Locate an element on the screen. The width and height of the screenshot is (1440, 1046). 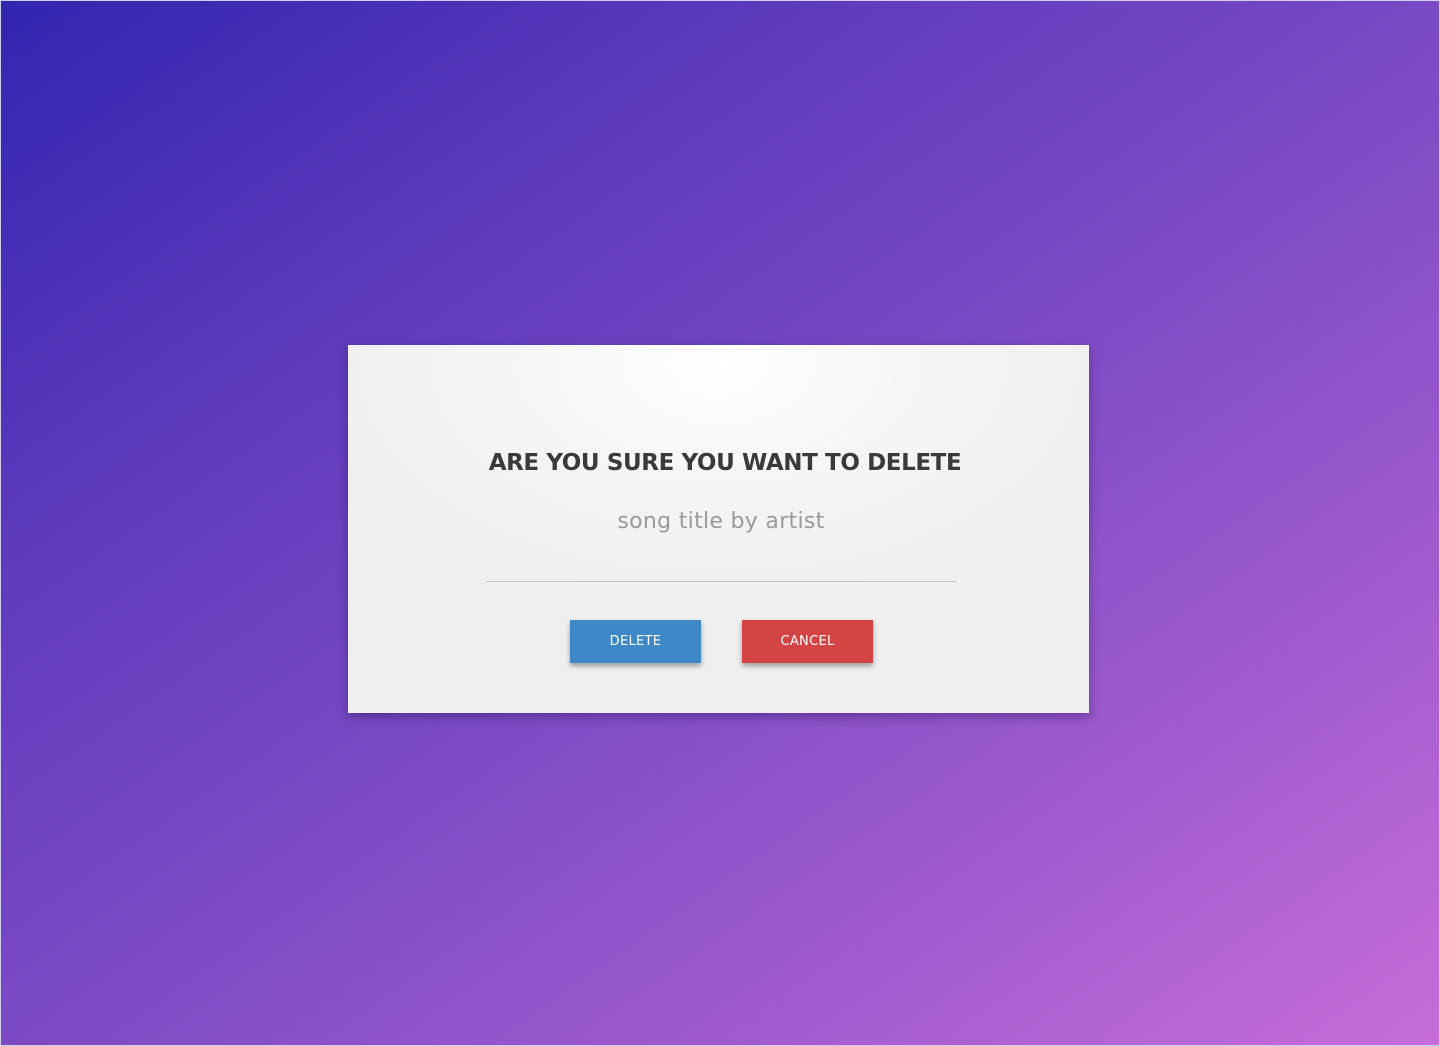
delete-button: DELETE is located at coordinates (635, 641).